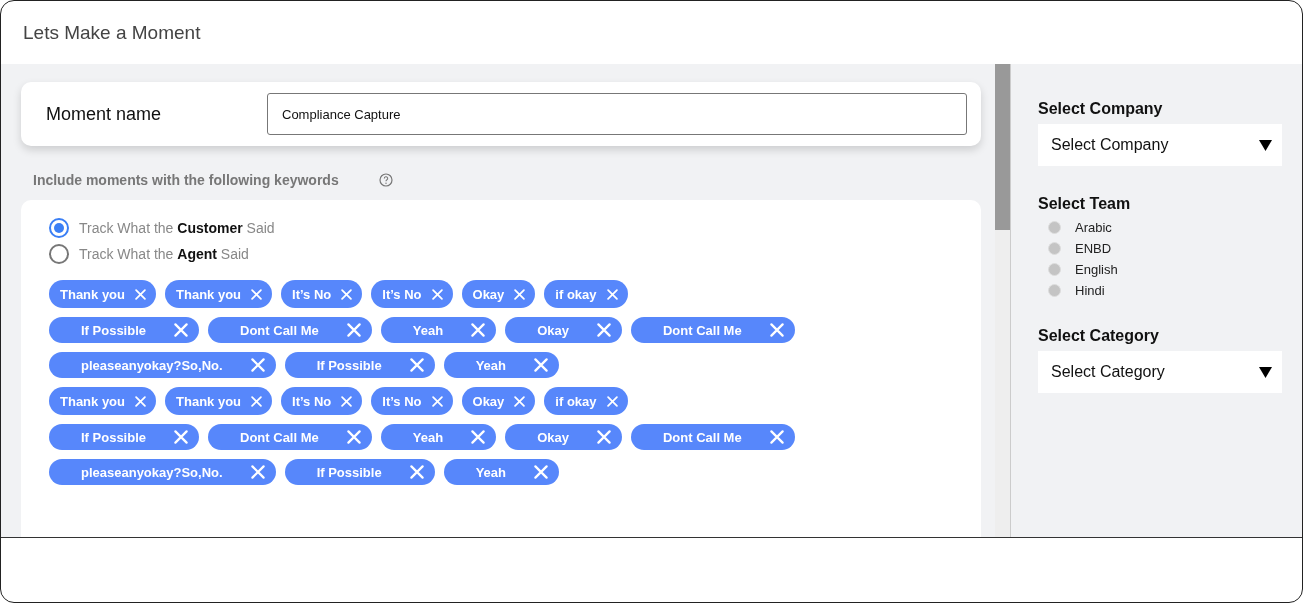  What do you see at coordinates (1093, 248) in the screenshot?
I see `team-option-label: ENBD` at bounding box center [1093, 248].